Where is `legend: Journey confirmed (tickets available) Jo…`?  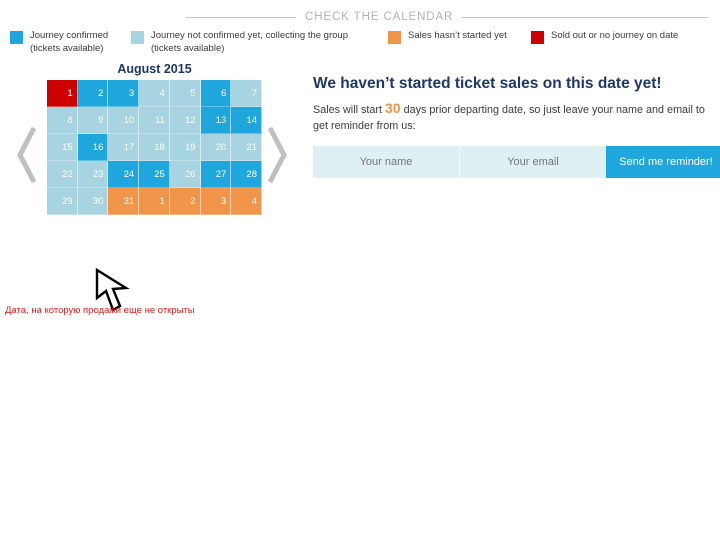 legend: Journey confirmed (tickets available) Jo… is located at coordinates (360, 42).